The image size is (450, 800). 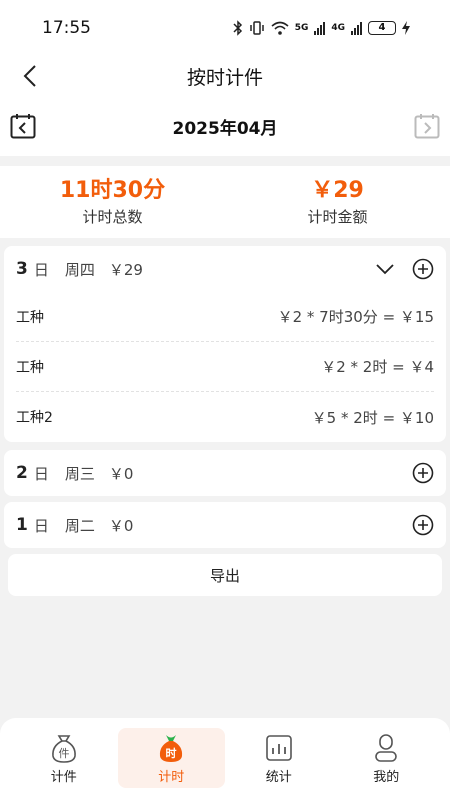 What do you see at coordinates (301, 28) in the screenshot?
I see `network-5g-label: 5G` at bounding box center [301, 28].